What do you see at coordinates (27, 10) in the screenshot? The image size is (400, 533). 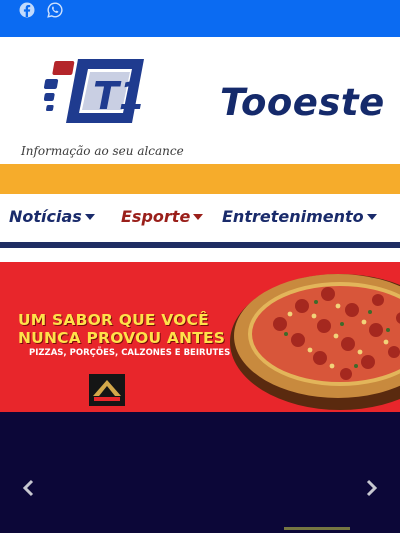 I see `facebook-icon` at bounding box center [27, 10].